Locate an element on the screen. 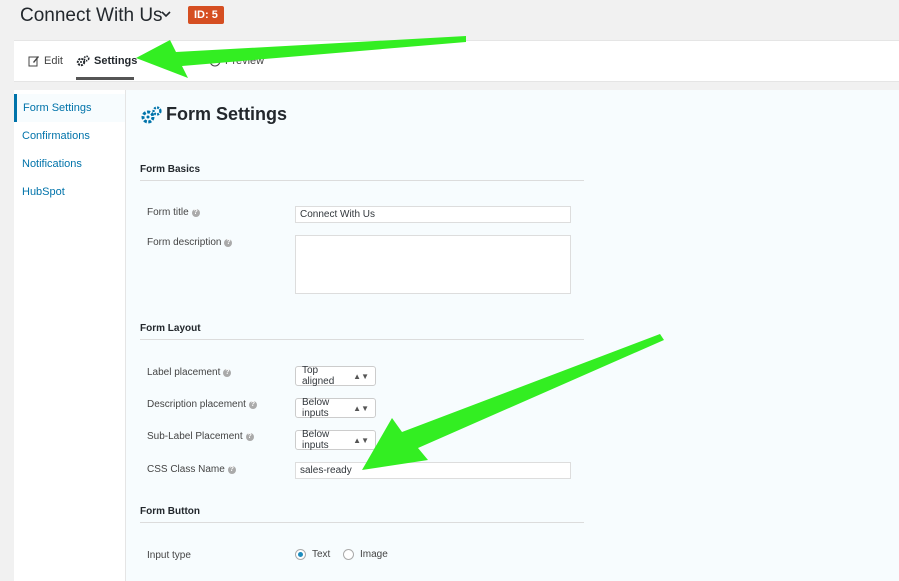 The width and height of the screenshot is (899, 581). description-placement-label-text: Description placement is located at coordinates (196, 404).